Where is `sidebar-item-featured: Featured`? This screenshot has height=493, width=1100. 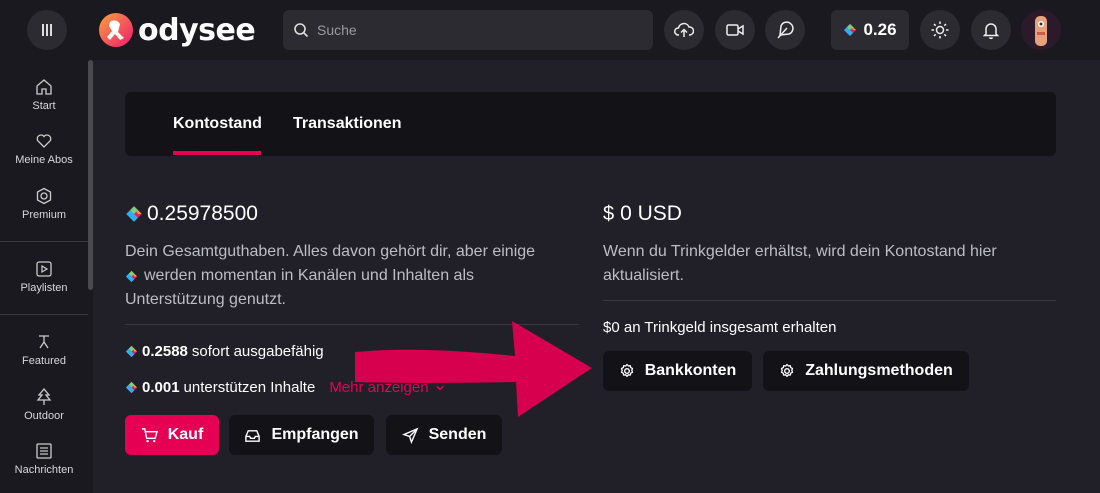
sidebar-item-featured: Featured is located at coordinates (44, 350).